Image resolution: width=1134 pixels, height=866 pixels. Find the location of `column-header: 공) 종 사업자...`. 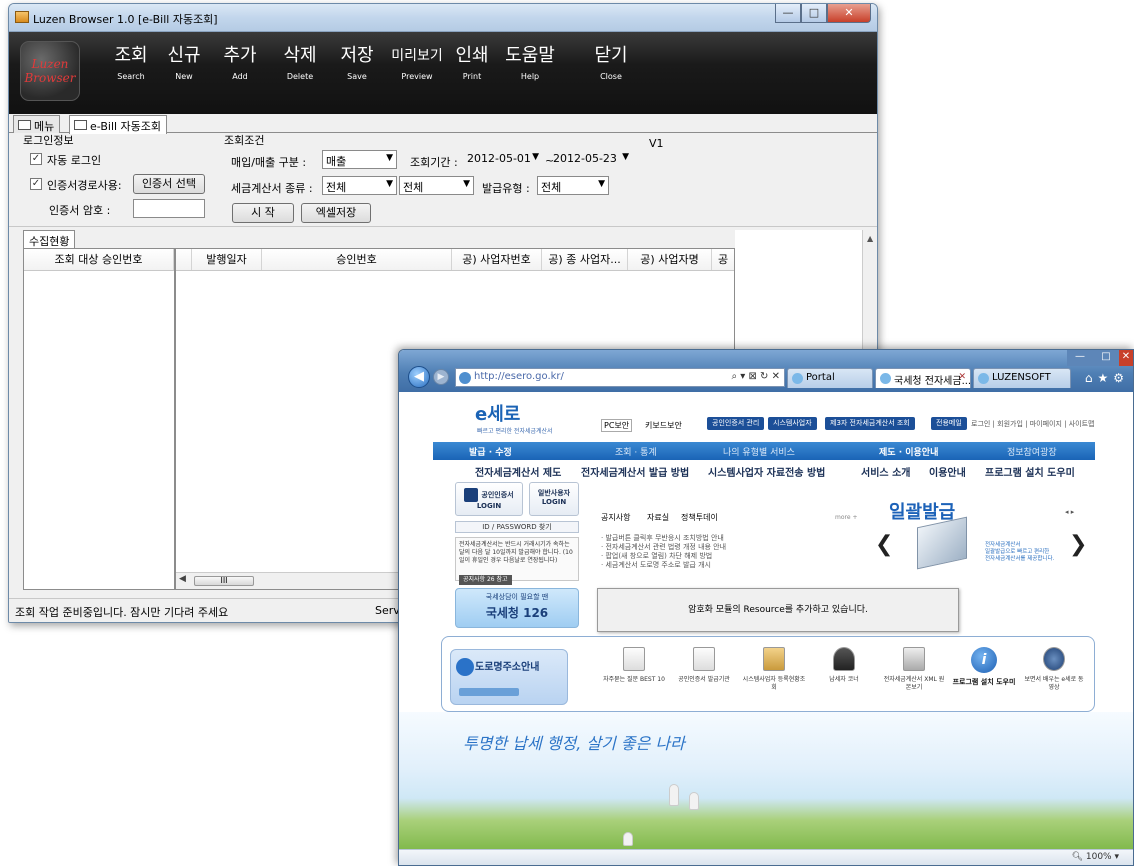

column-header: 공) 종 사업자... is located at coordinates (585, 259).